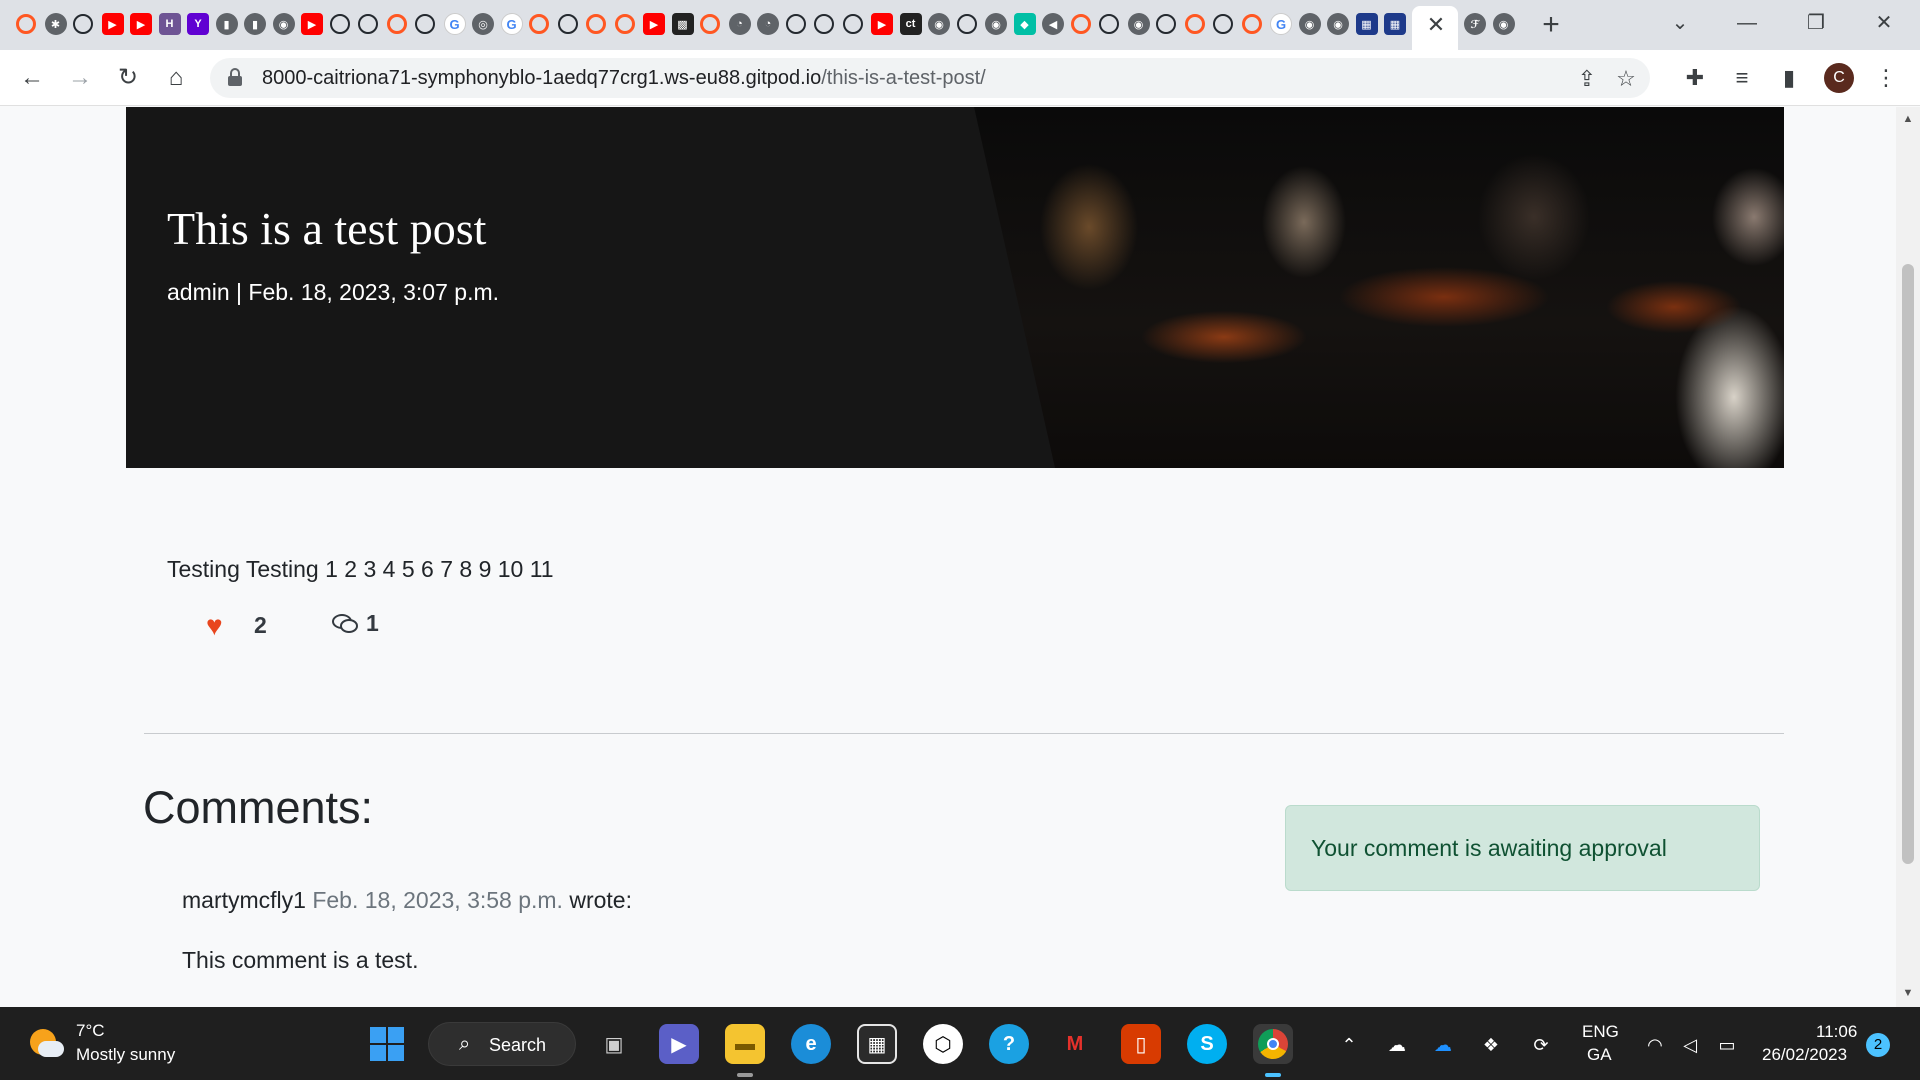  What do you see at coordinates (1908, 564) in the screenshot?
I see `scroll-thumb` at bounding box center [1908, 564].